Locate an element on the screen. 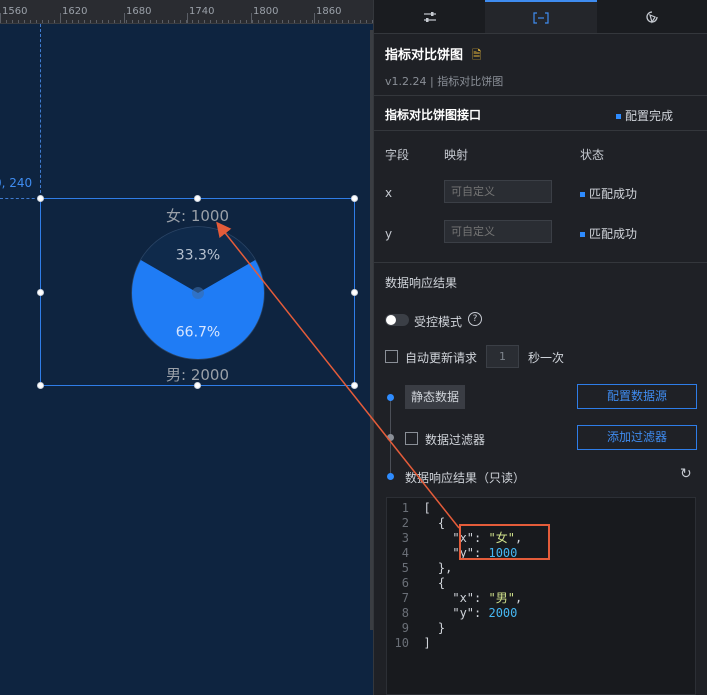 The height and width of the screenshot is (695, 707). auto-update-checkbox is located at coordinates (391, 356).